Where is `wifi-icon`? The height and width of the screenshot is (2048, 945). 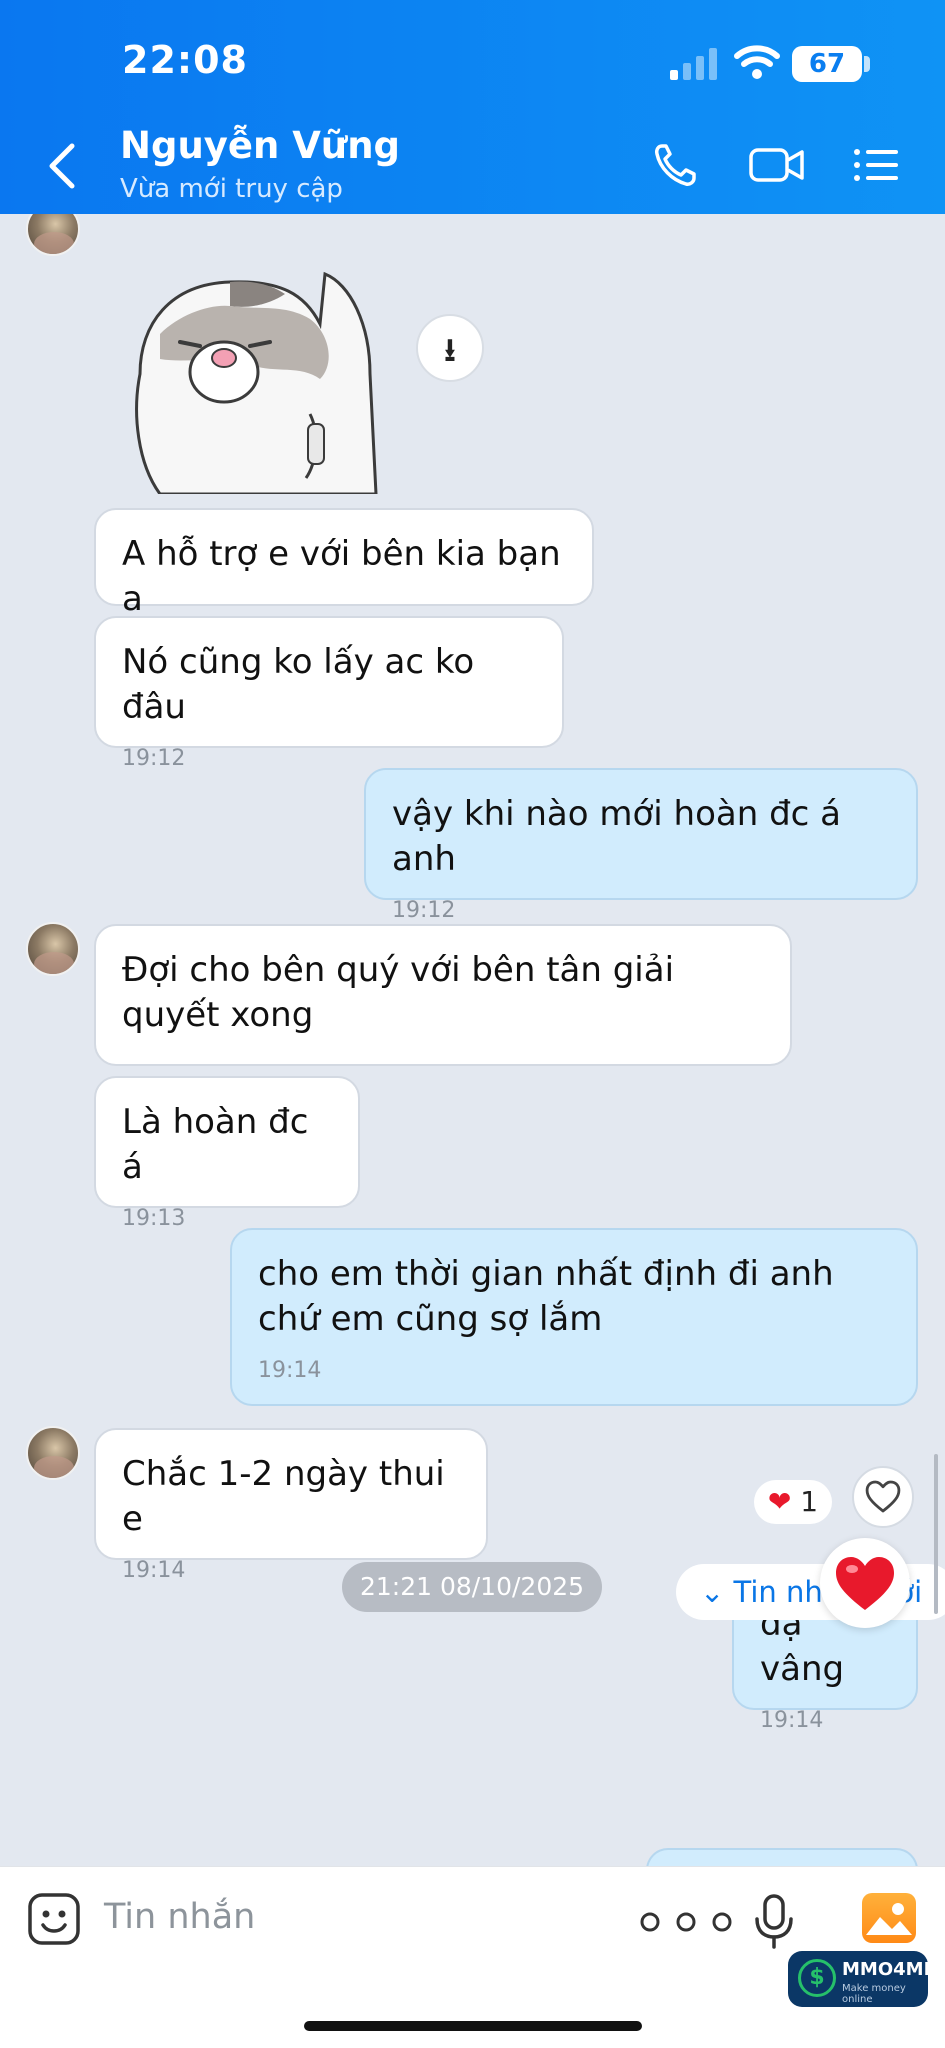 wifi-icon is located at coordinates (757, 62).